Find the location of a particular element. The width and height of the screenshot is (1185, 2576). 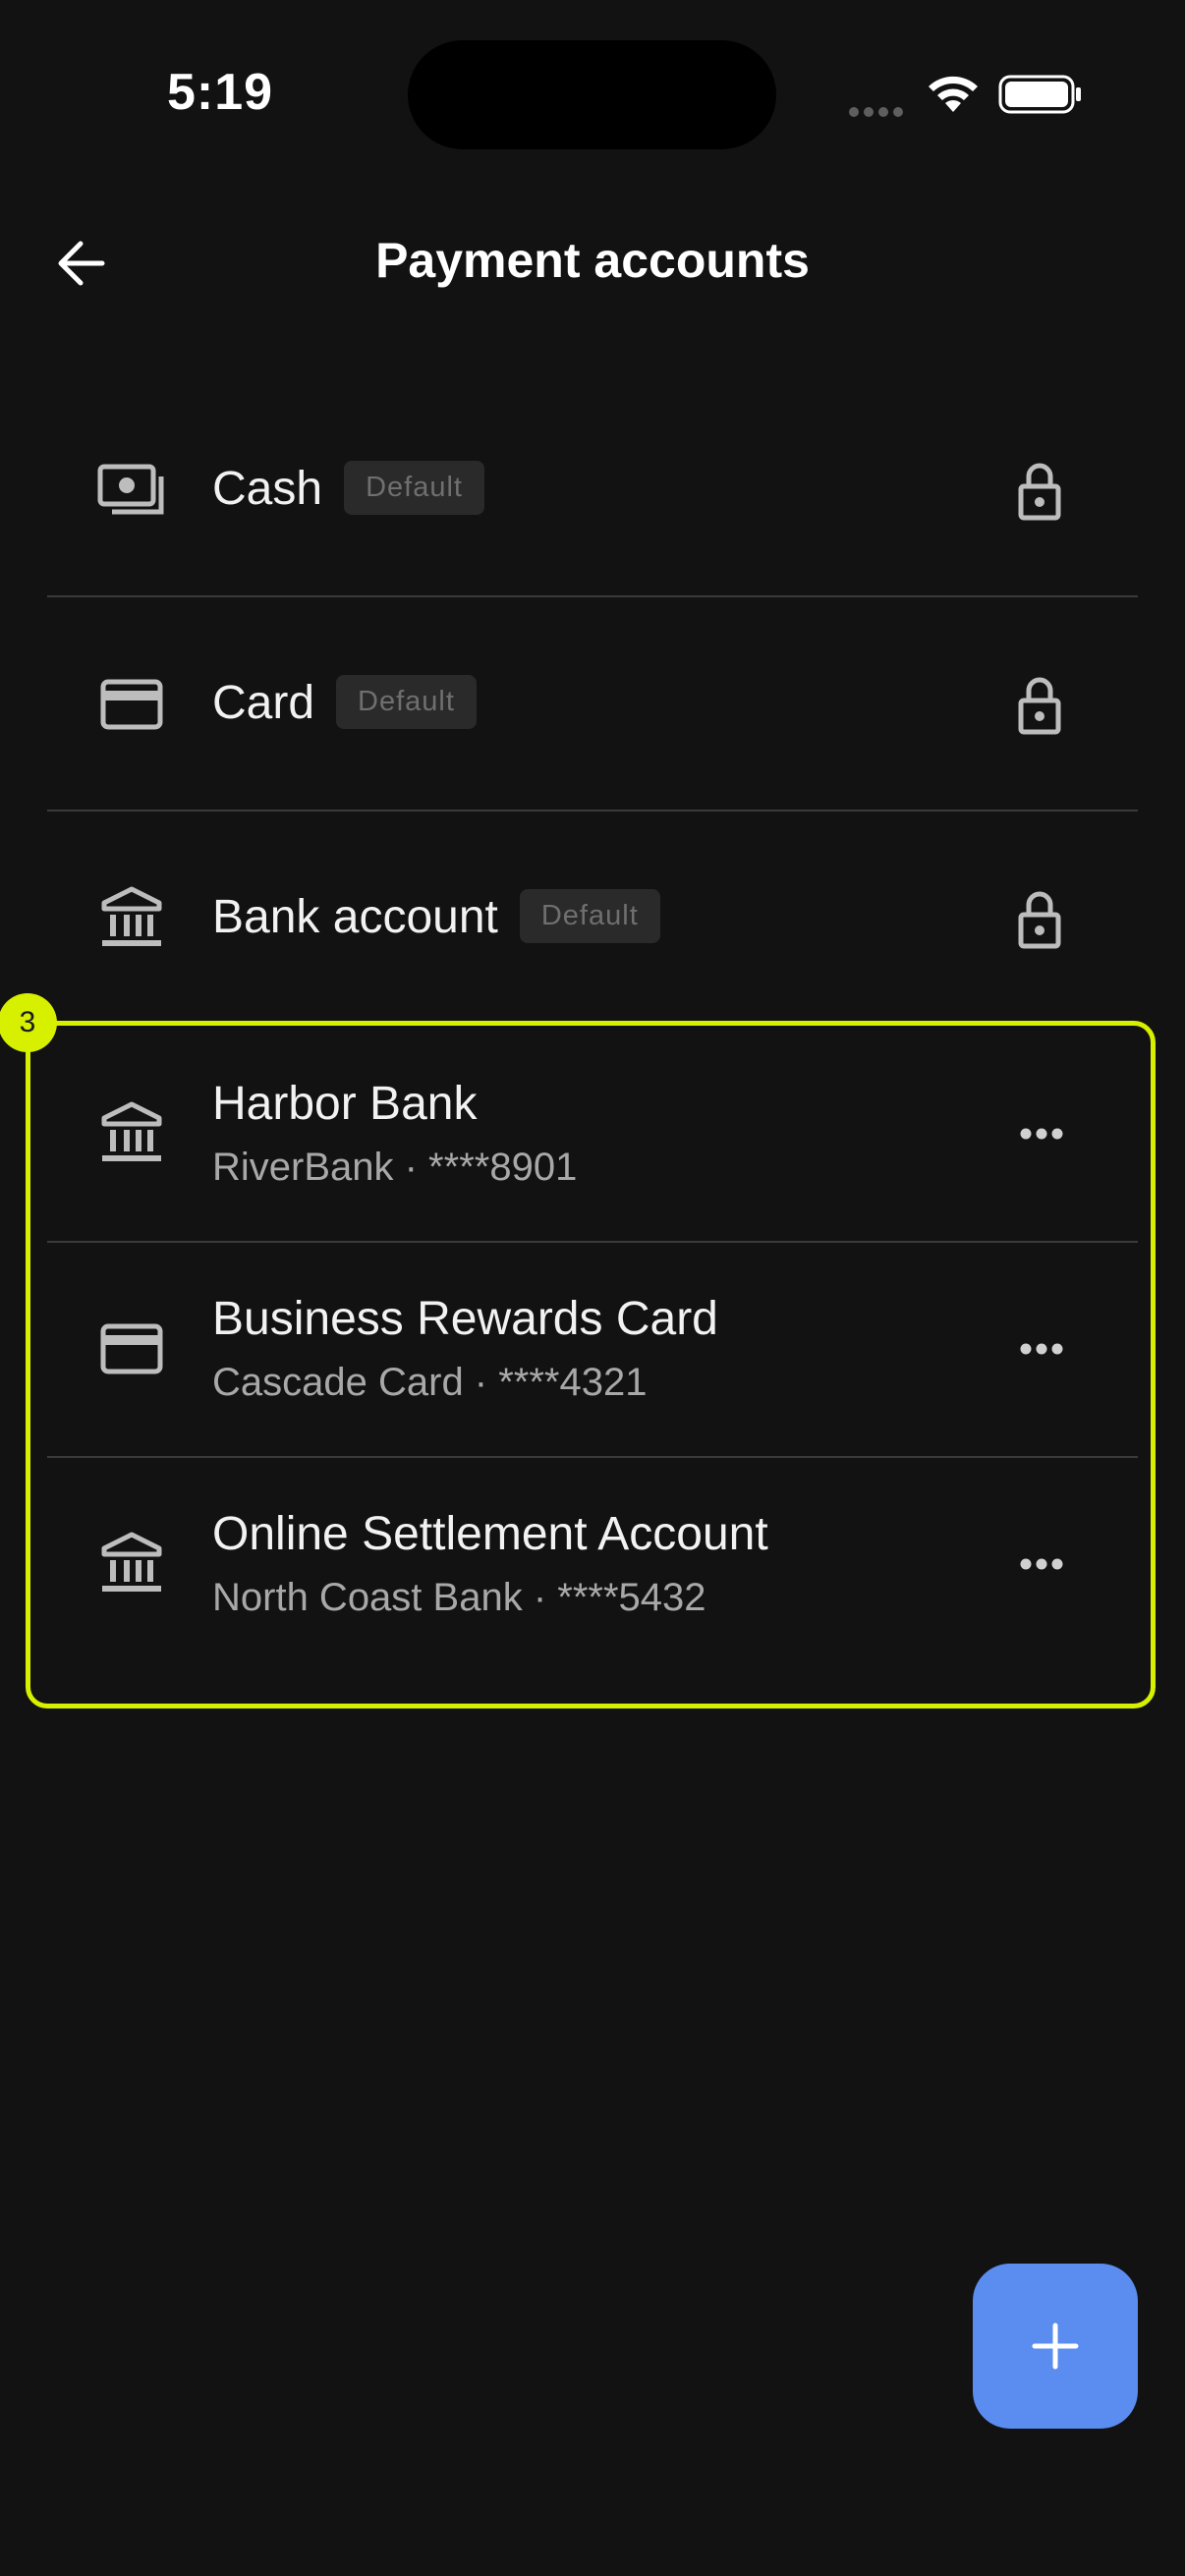

page-title: Payment accounts is located at coordinates (592, 260).